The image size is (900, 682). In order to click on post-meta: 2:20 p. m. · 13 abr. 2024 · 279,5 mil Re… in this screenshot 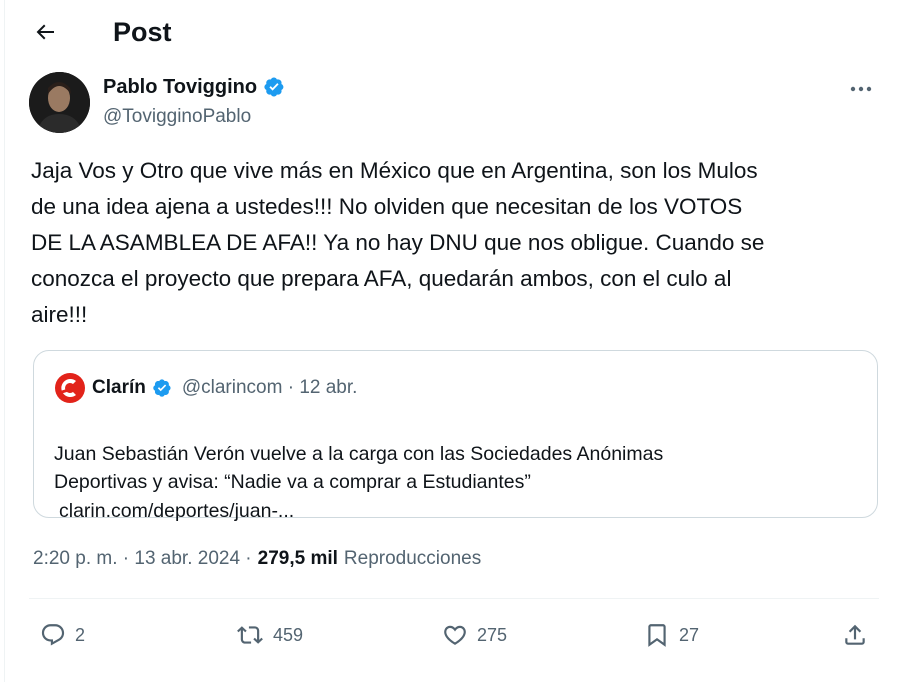, I will do `click(257, 559)`.